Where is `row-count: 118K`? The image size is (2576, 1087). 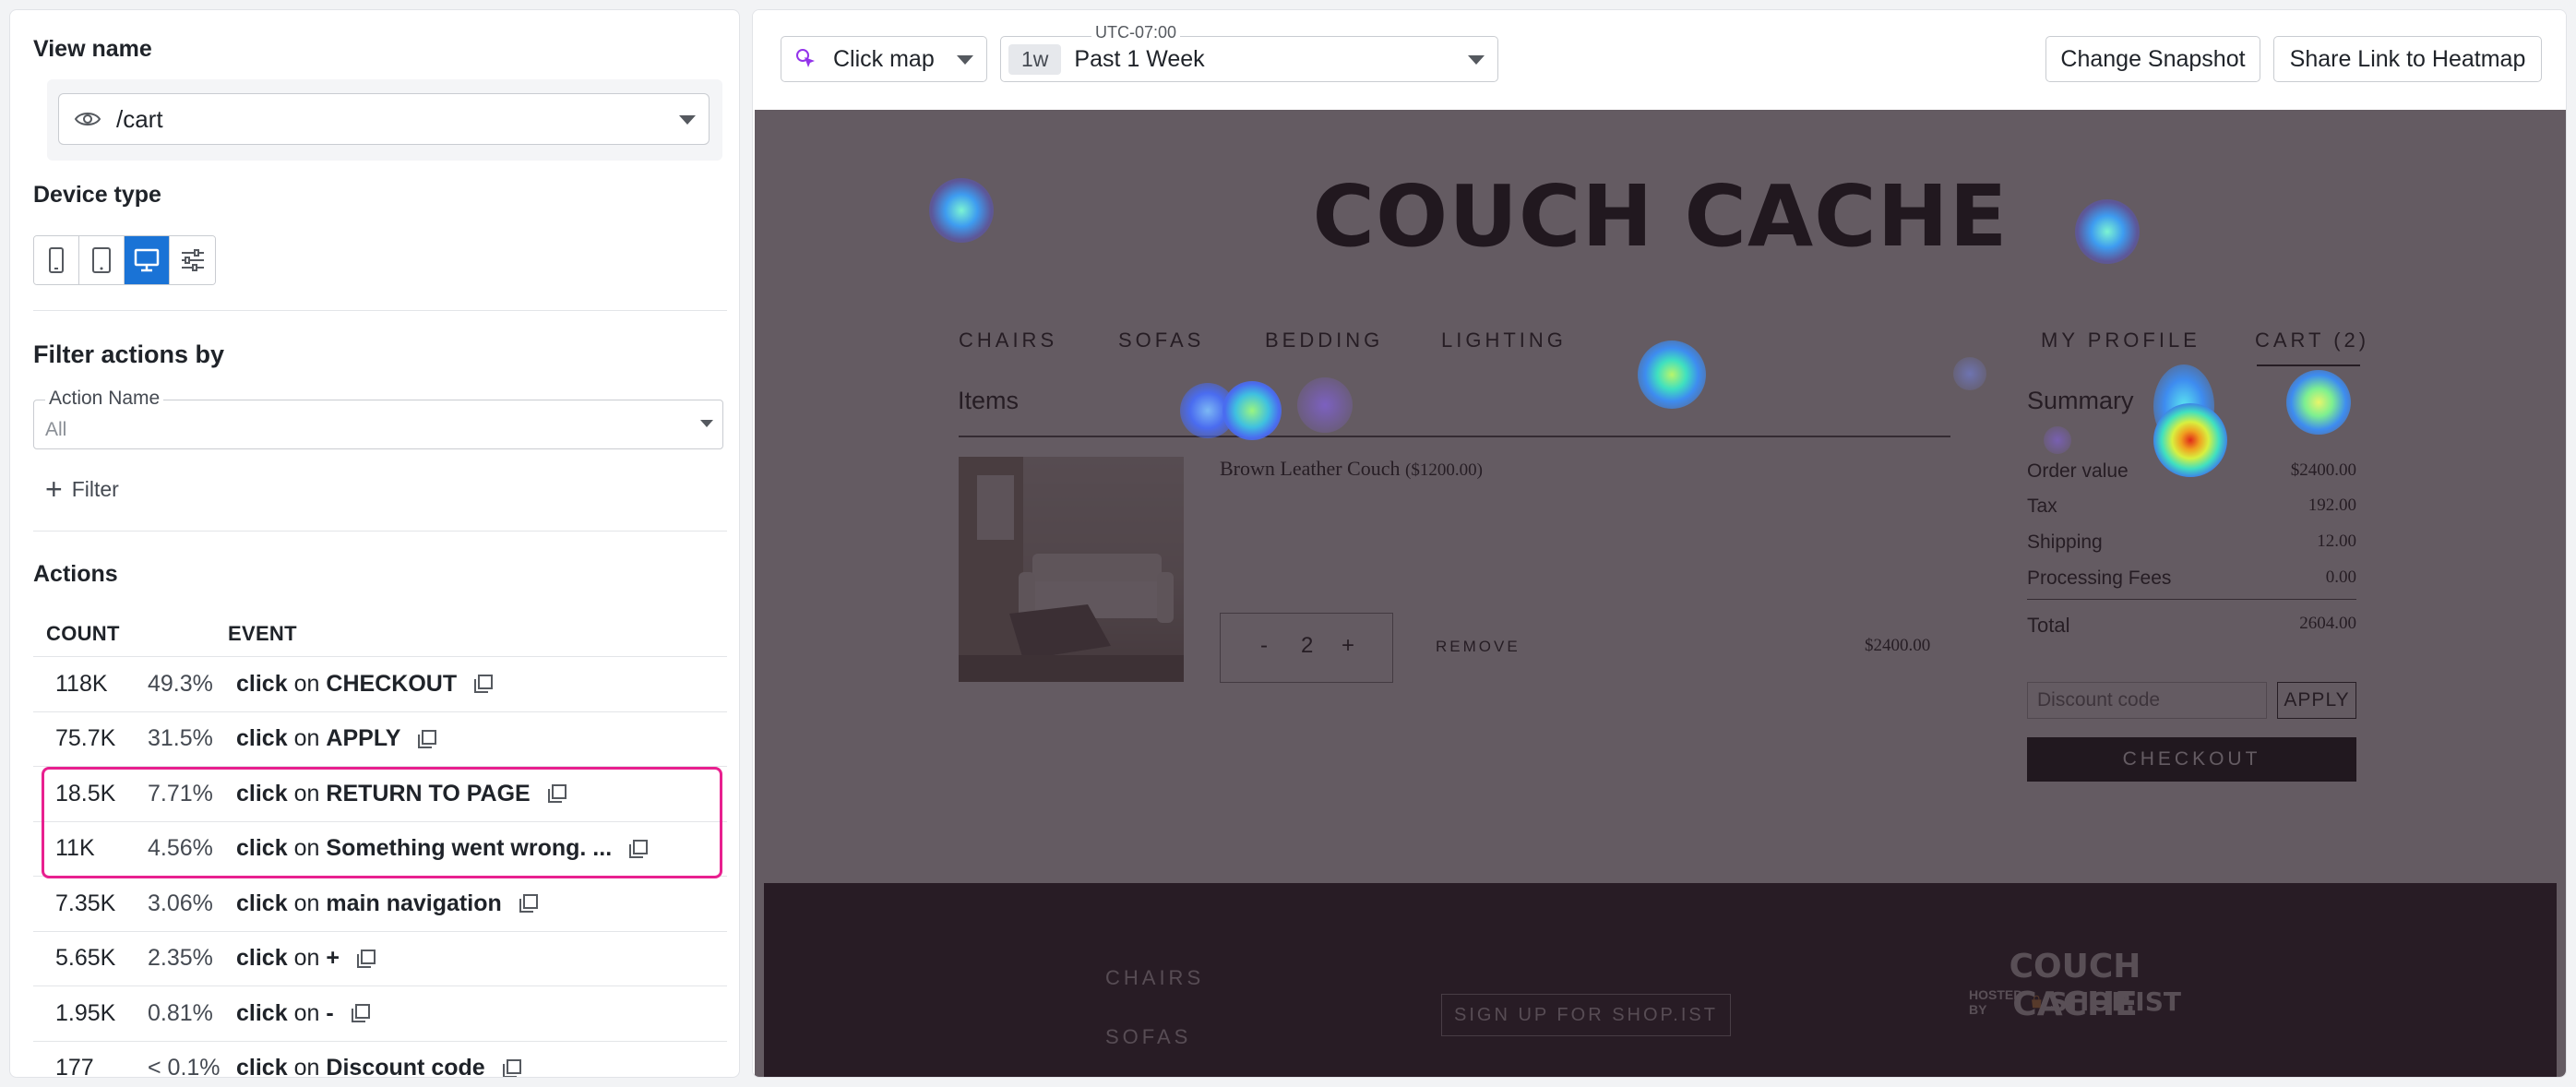 row-count: 118K is located at coordinates (81, 683).